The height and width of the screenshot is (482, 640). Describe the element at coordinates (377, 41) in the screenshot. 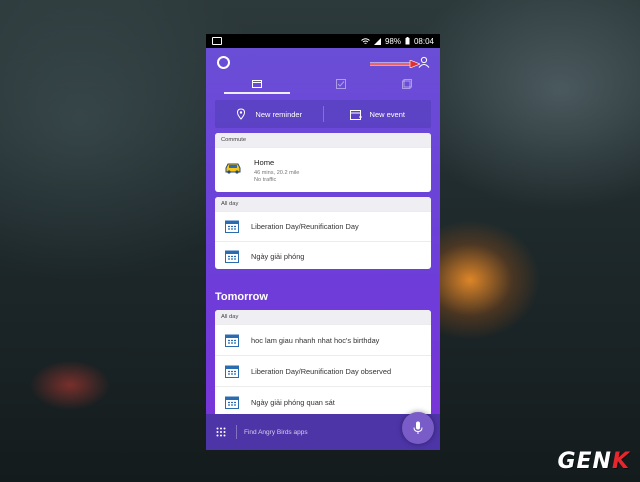

I see `signal-icon` at that location.